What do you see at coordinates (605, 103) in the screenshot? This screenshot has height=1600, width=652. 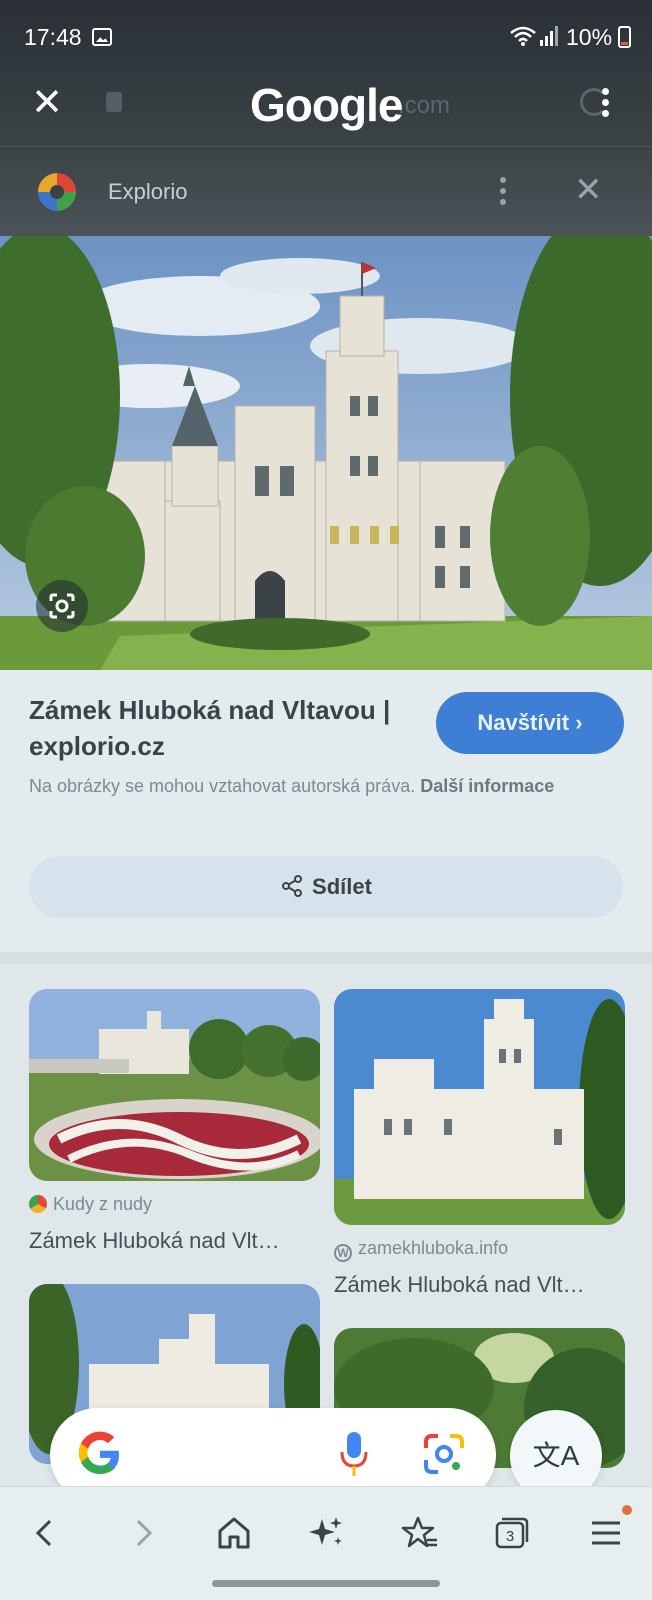 I see `more-vert-icon` at bounding box center [605, 103].